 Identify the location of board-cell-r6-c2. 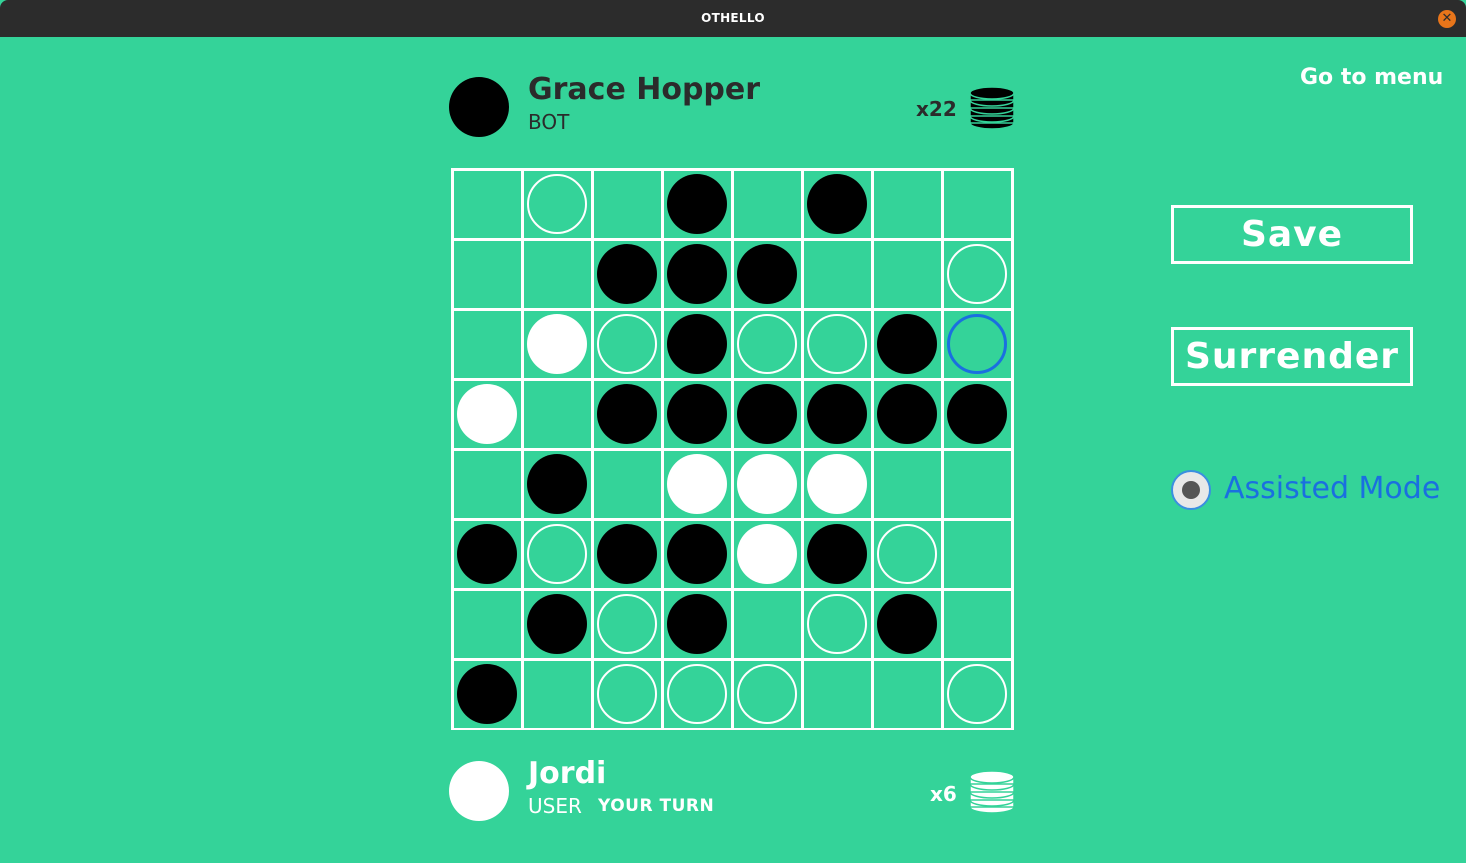
(557, 554).